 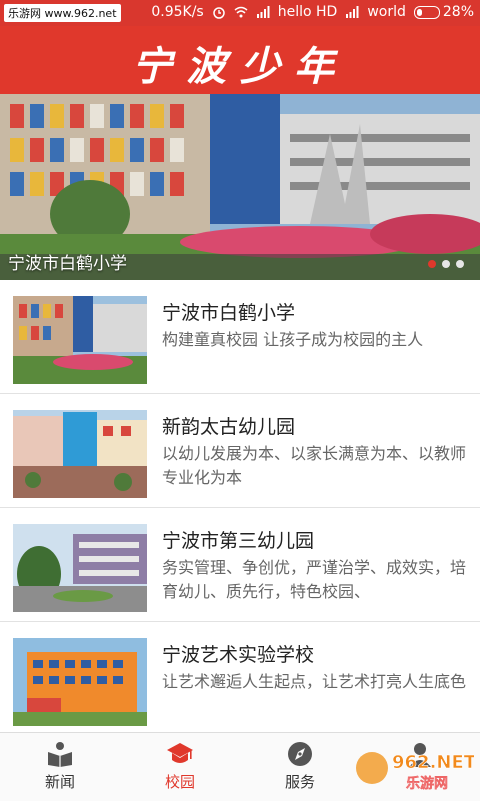 What do you see at coordinates (229, 427) in the screenshot?
I see `school-name: 新韵太古幼儿园` at bounding box center [229, 427].